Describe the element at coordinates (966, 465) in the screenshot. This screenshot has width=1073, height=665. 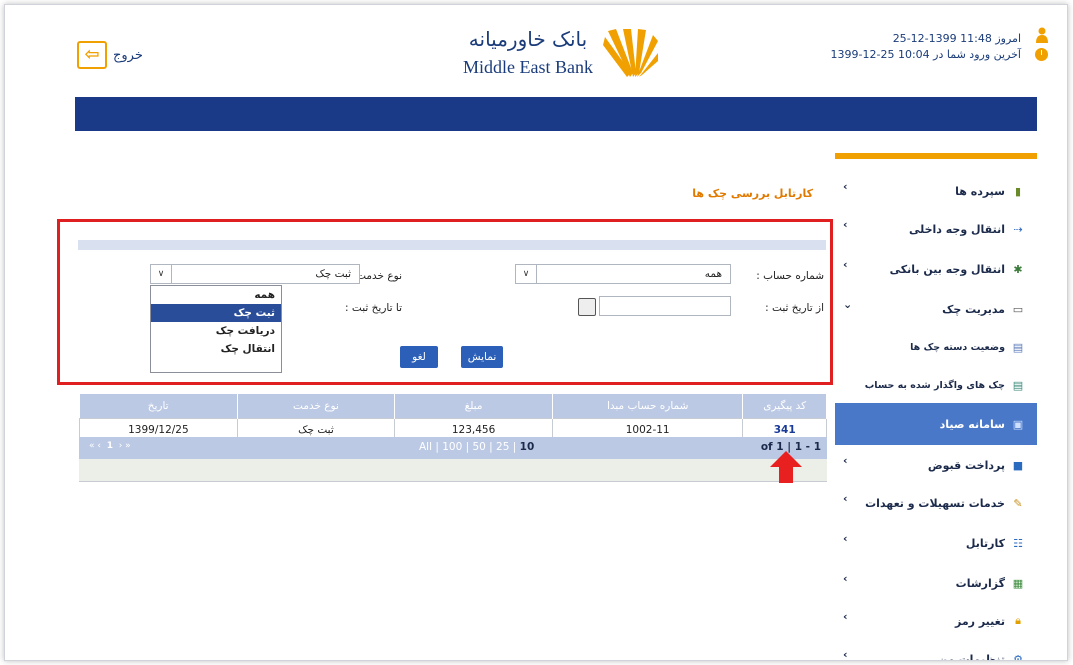
I see `sidebar-item-label: پرداخت قبوض` at that location.